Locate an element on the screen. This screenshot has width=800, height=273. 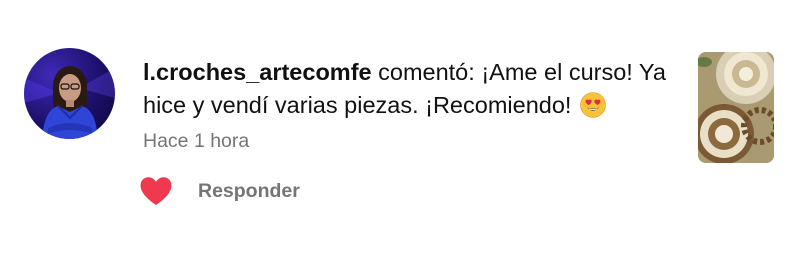
comment-username: l.croches_artecomfe is located at coordinates (257, 72).